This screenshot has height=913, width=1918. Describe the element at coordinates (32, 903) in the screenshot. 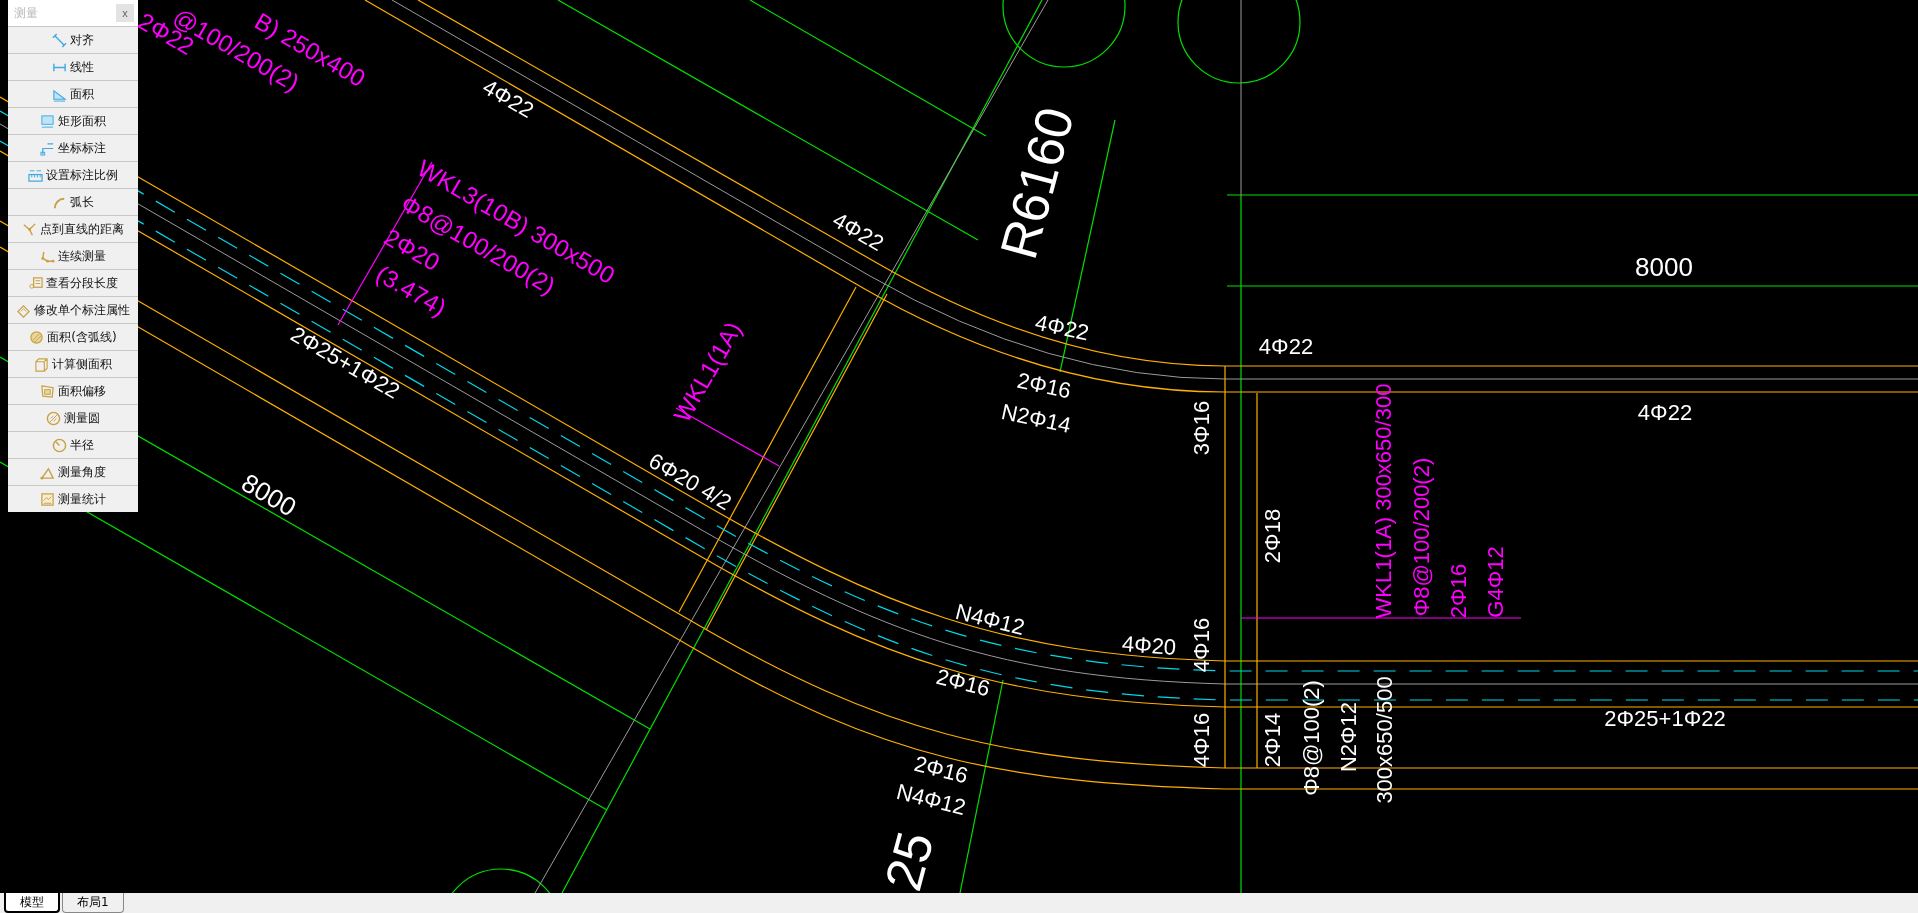

I see `layout-tab: 模型` at that location.